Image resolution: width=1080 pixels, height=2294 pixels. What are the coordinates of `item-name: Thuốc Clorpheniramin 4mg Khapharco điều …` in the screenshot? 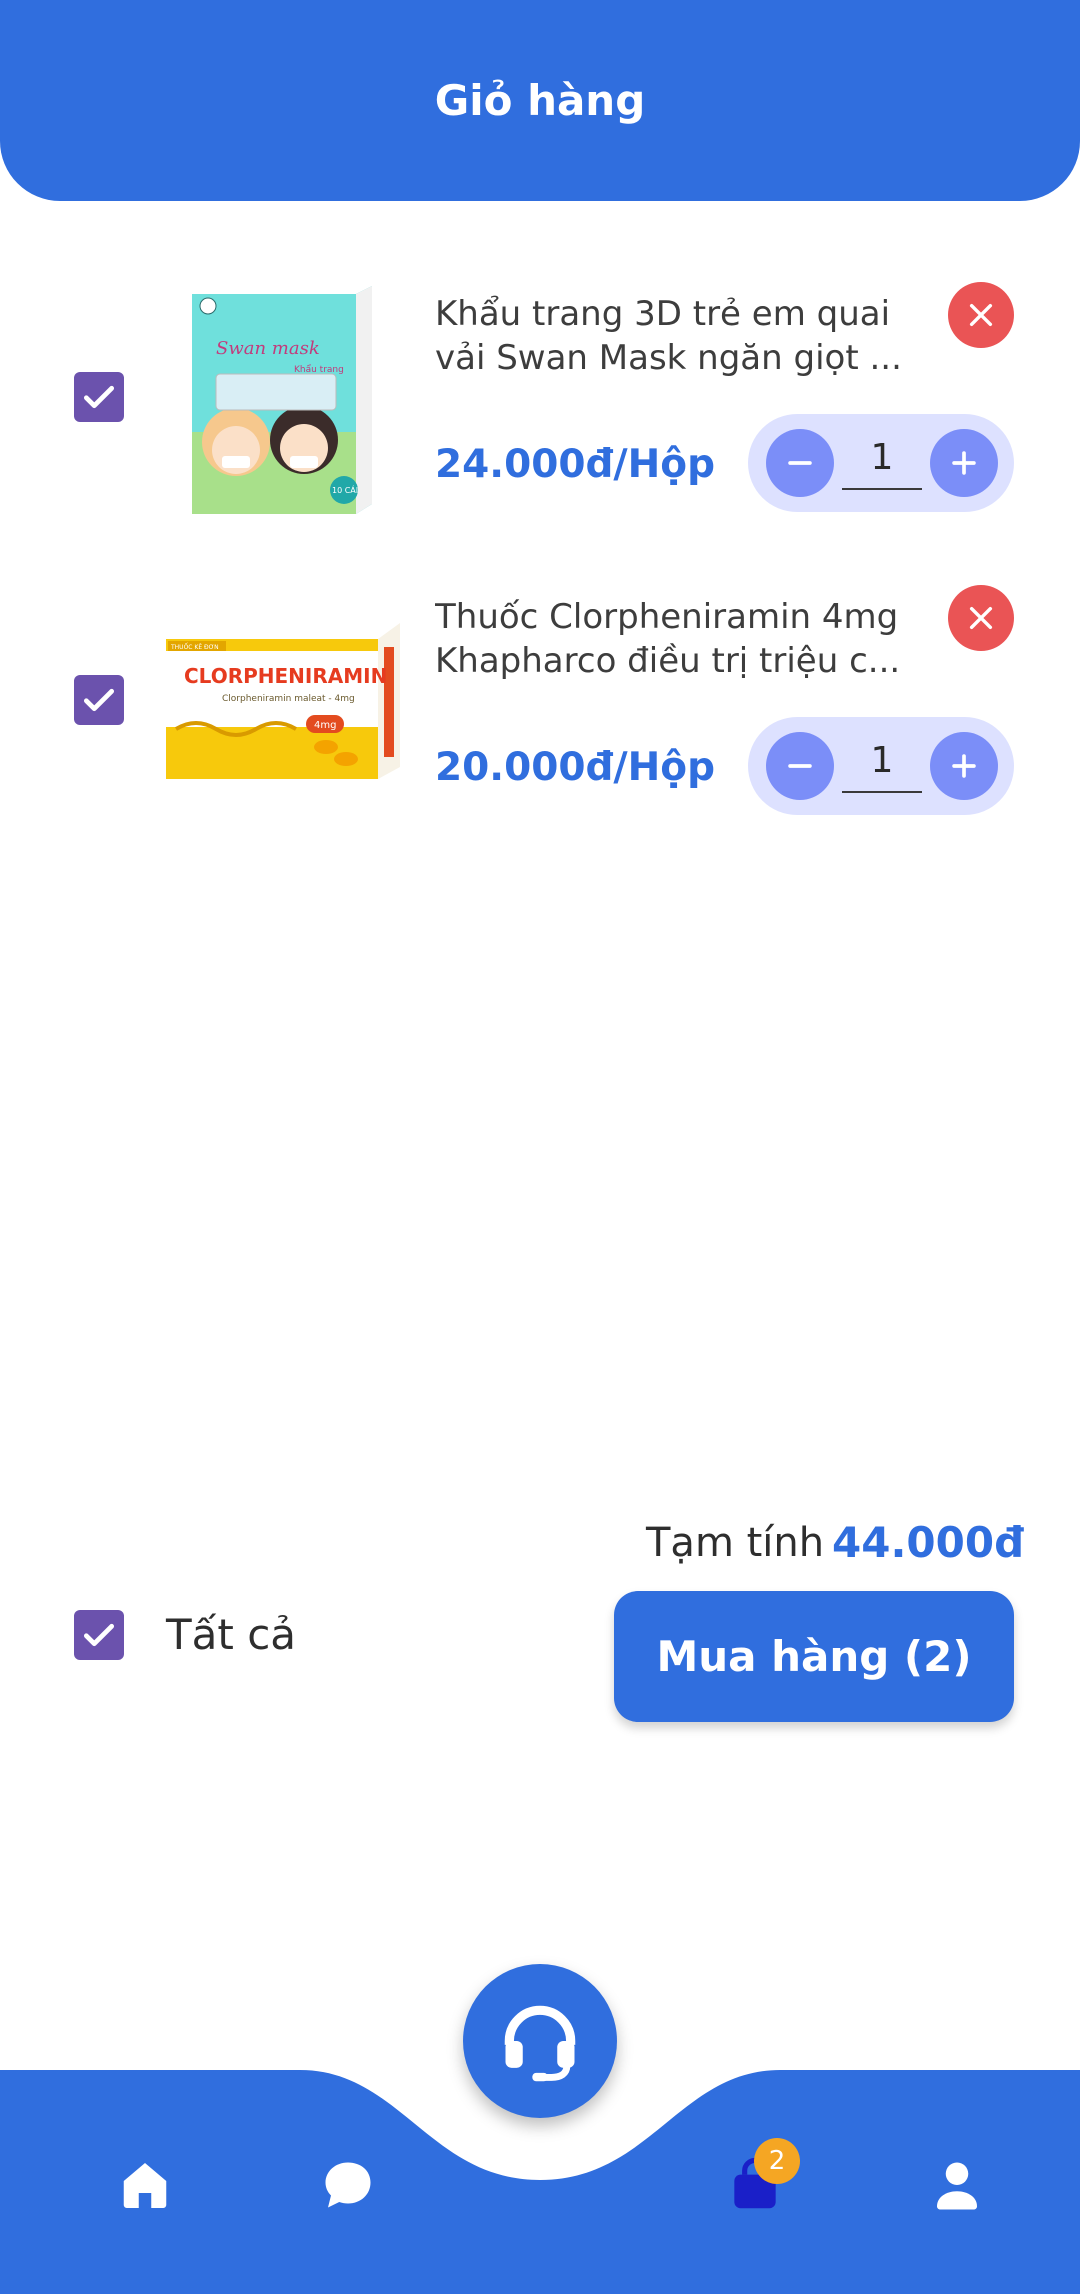 It's located at (685, 639).